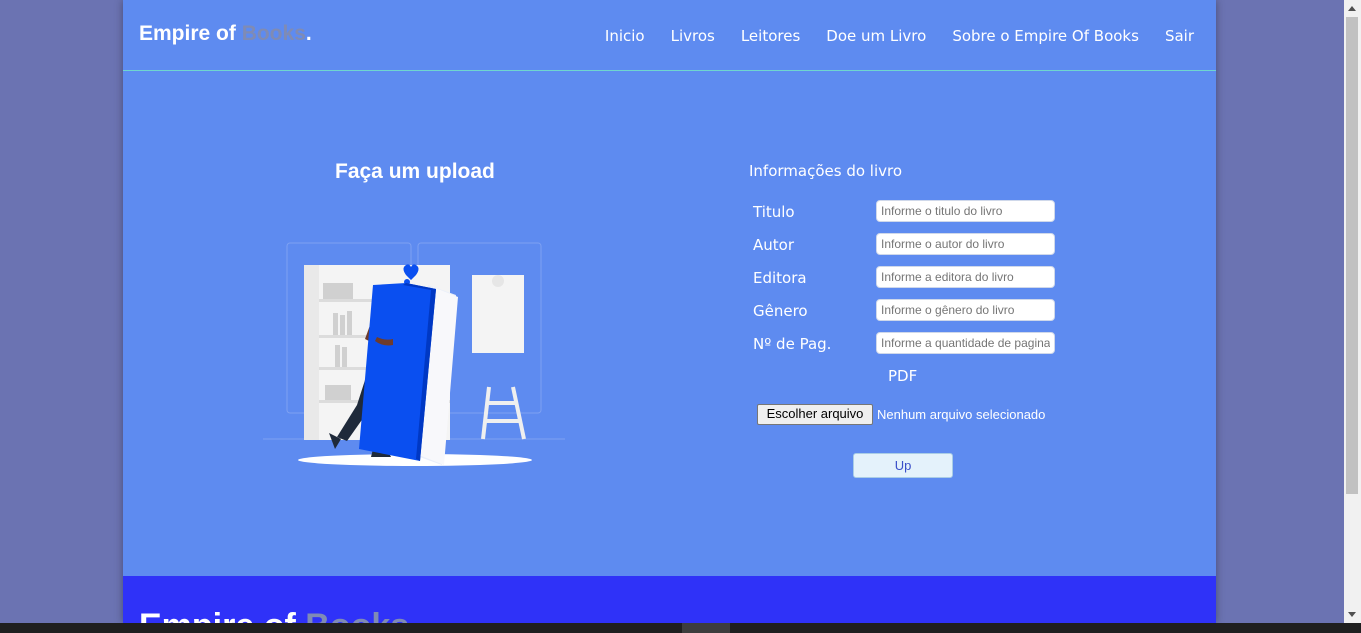 Image resolution: width=1361 pixels, height=633 pixels. What do you see at coordinates (965, 343) in the screenshot?
I see `paginas-input` at bounding box center [965, 343].